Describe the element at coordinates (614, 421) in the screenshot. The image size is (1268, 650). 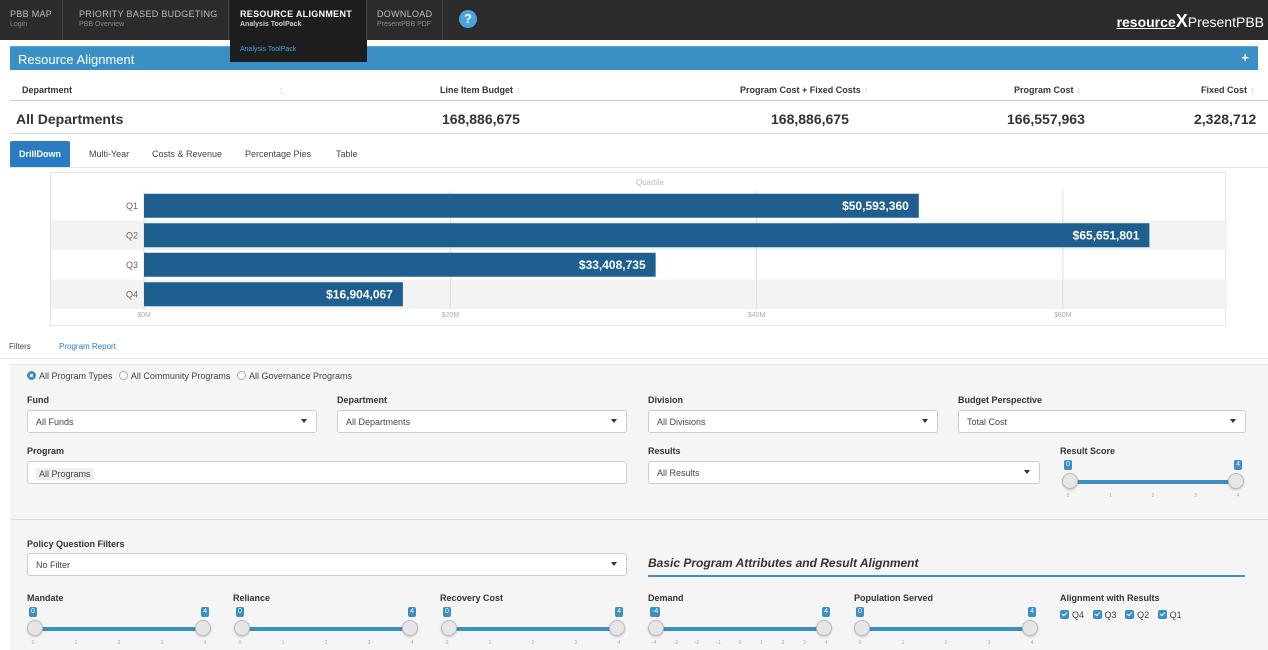
I see `chevron-down-icon` at that location.